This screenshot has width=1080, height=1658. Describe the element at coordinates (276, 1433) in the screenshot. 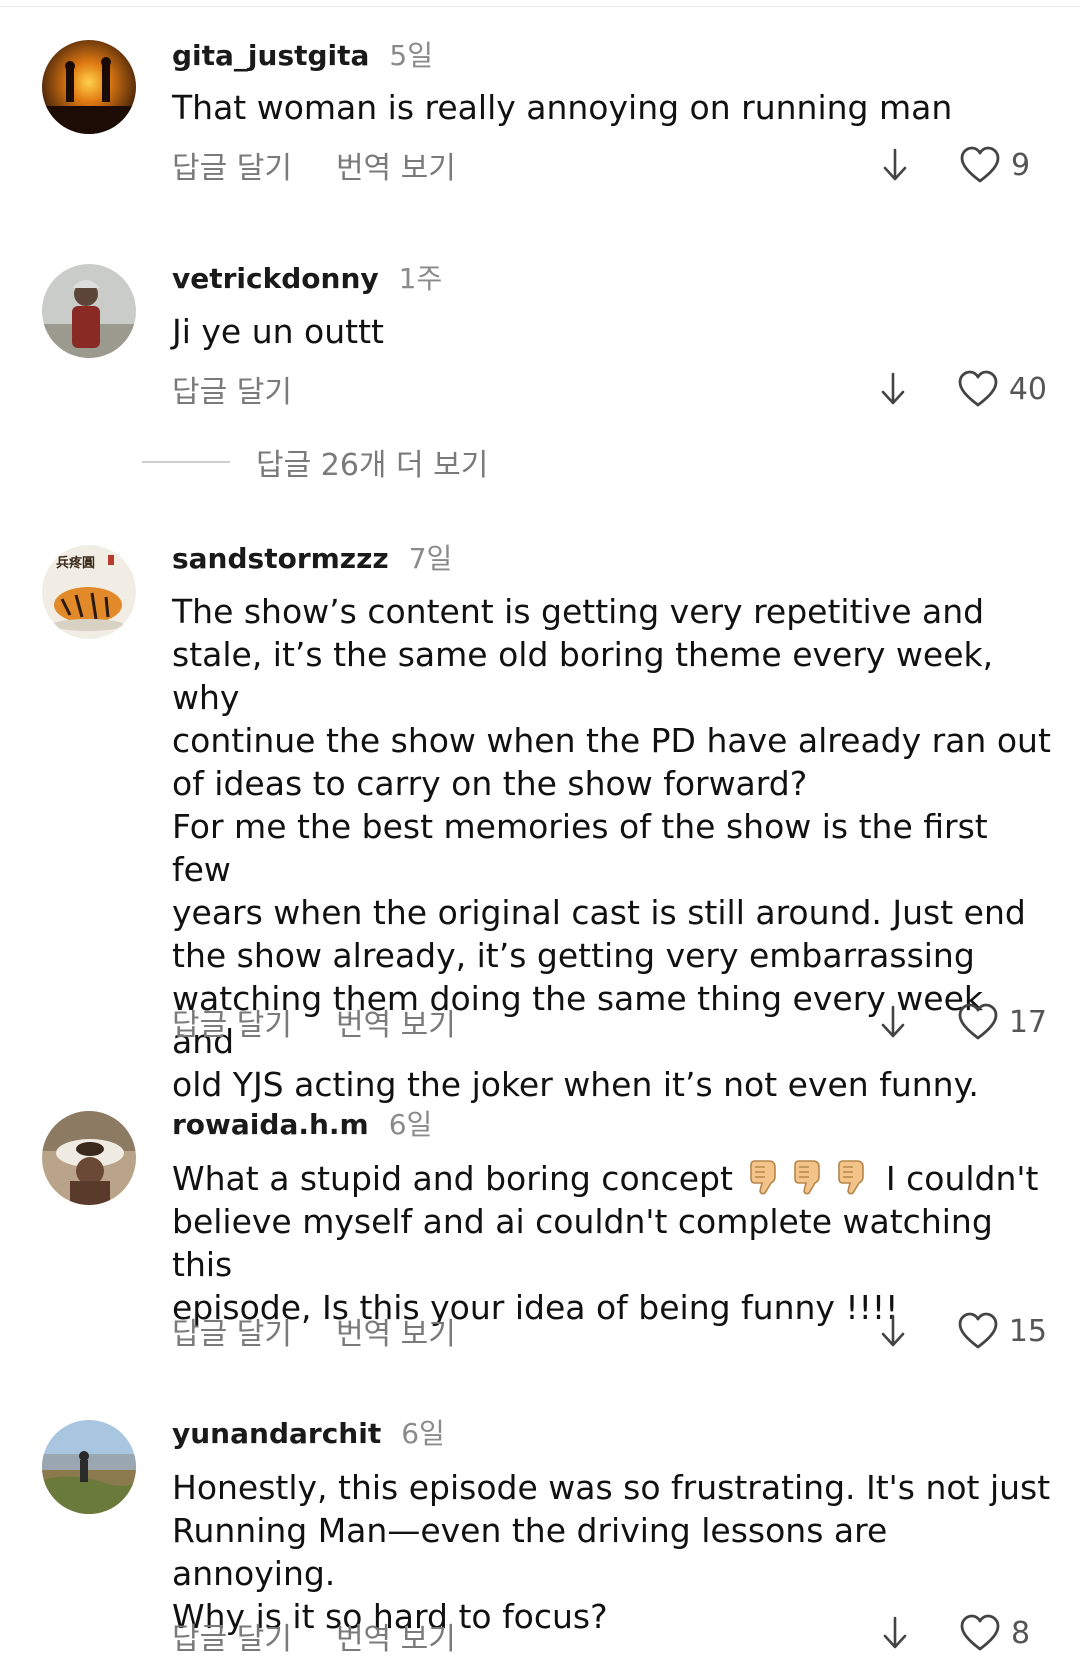

I see `username: yunandarchit` at that location.